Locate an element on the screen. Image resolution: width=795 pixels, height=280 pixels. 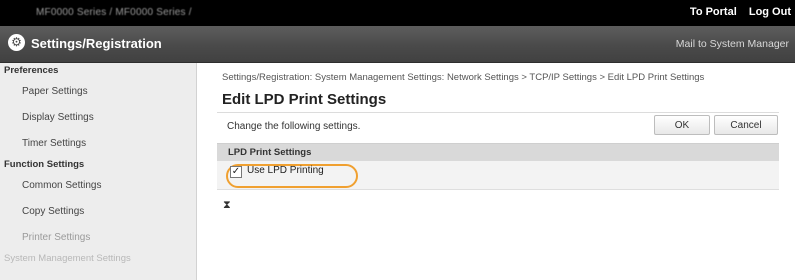
sidebar-item-copy-settings: Copy Settings is located at coordinates (98, 212).